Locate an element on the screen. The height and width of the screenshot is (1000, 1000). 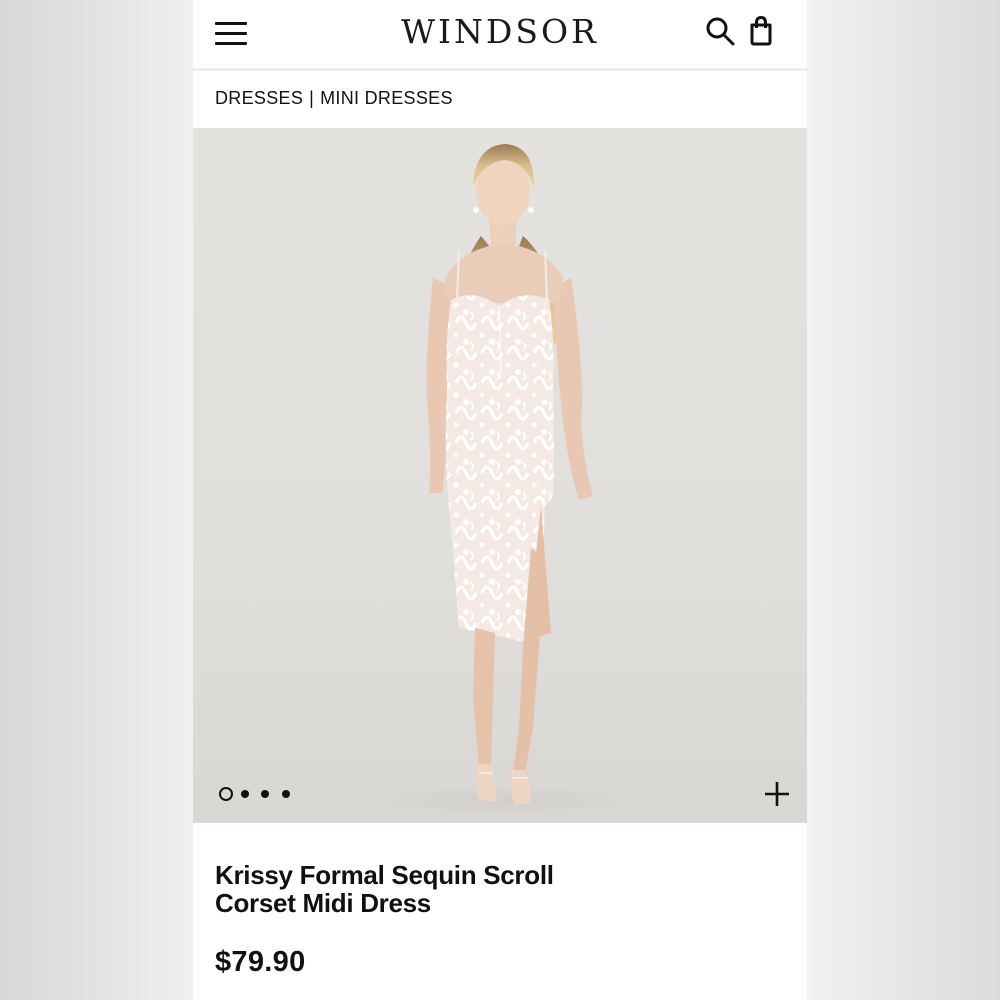
site-header: WINDSOR is located at coordinates (500, 35).